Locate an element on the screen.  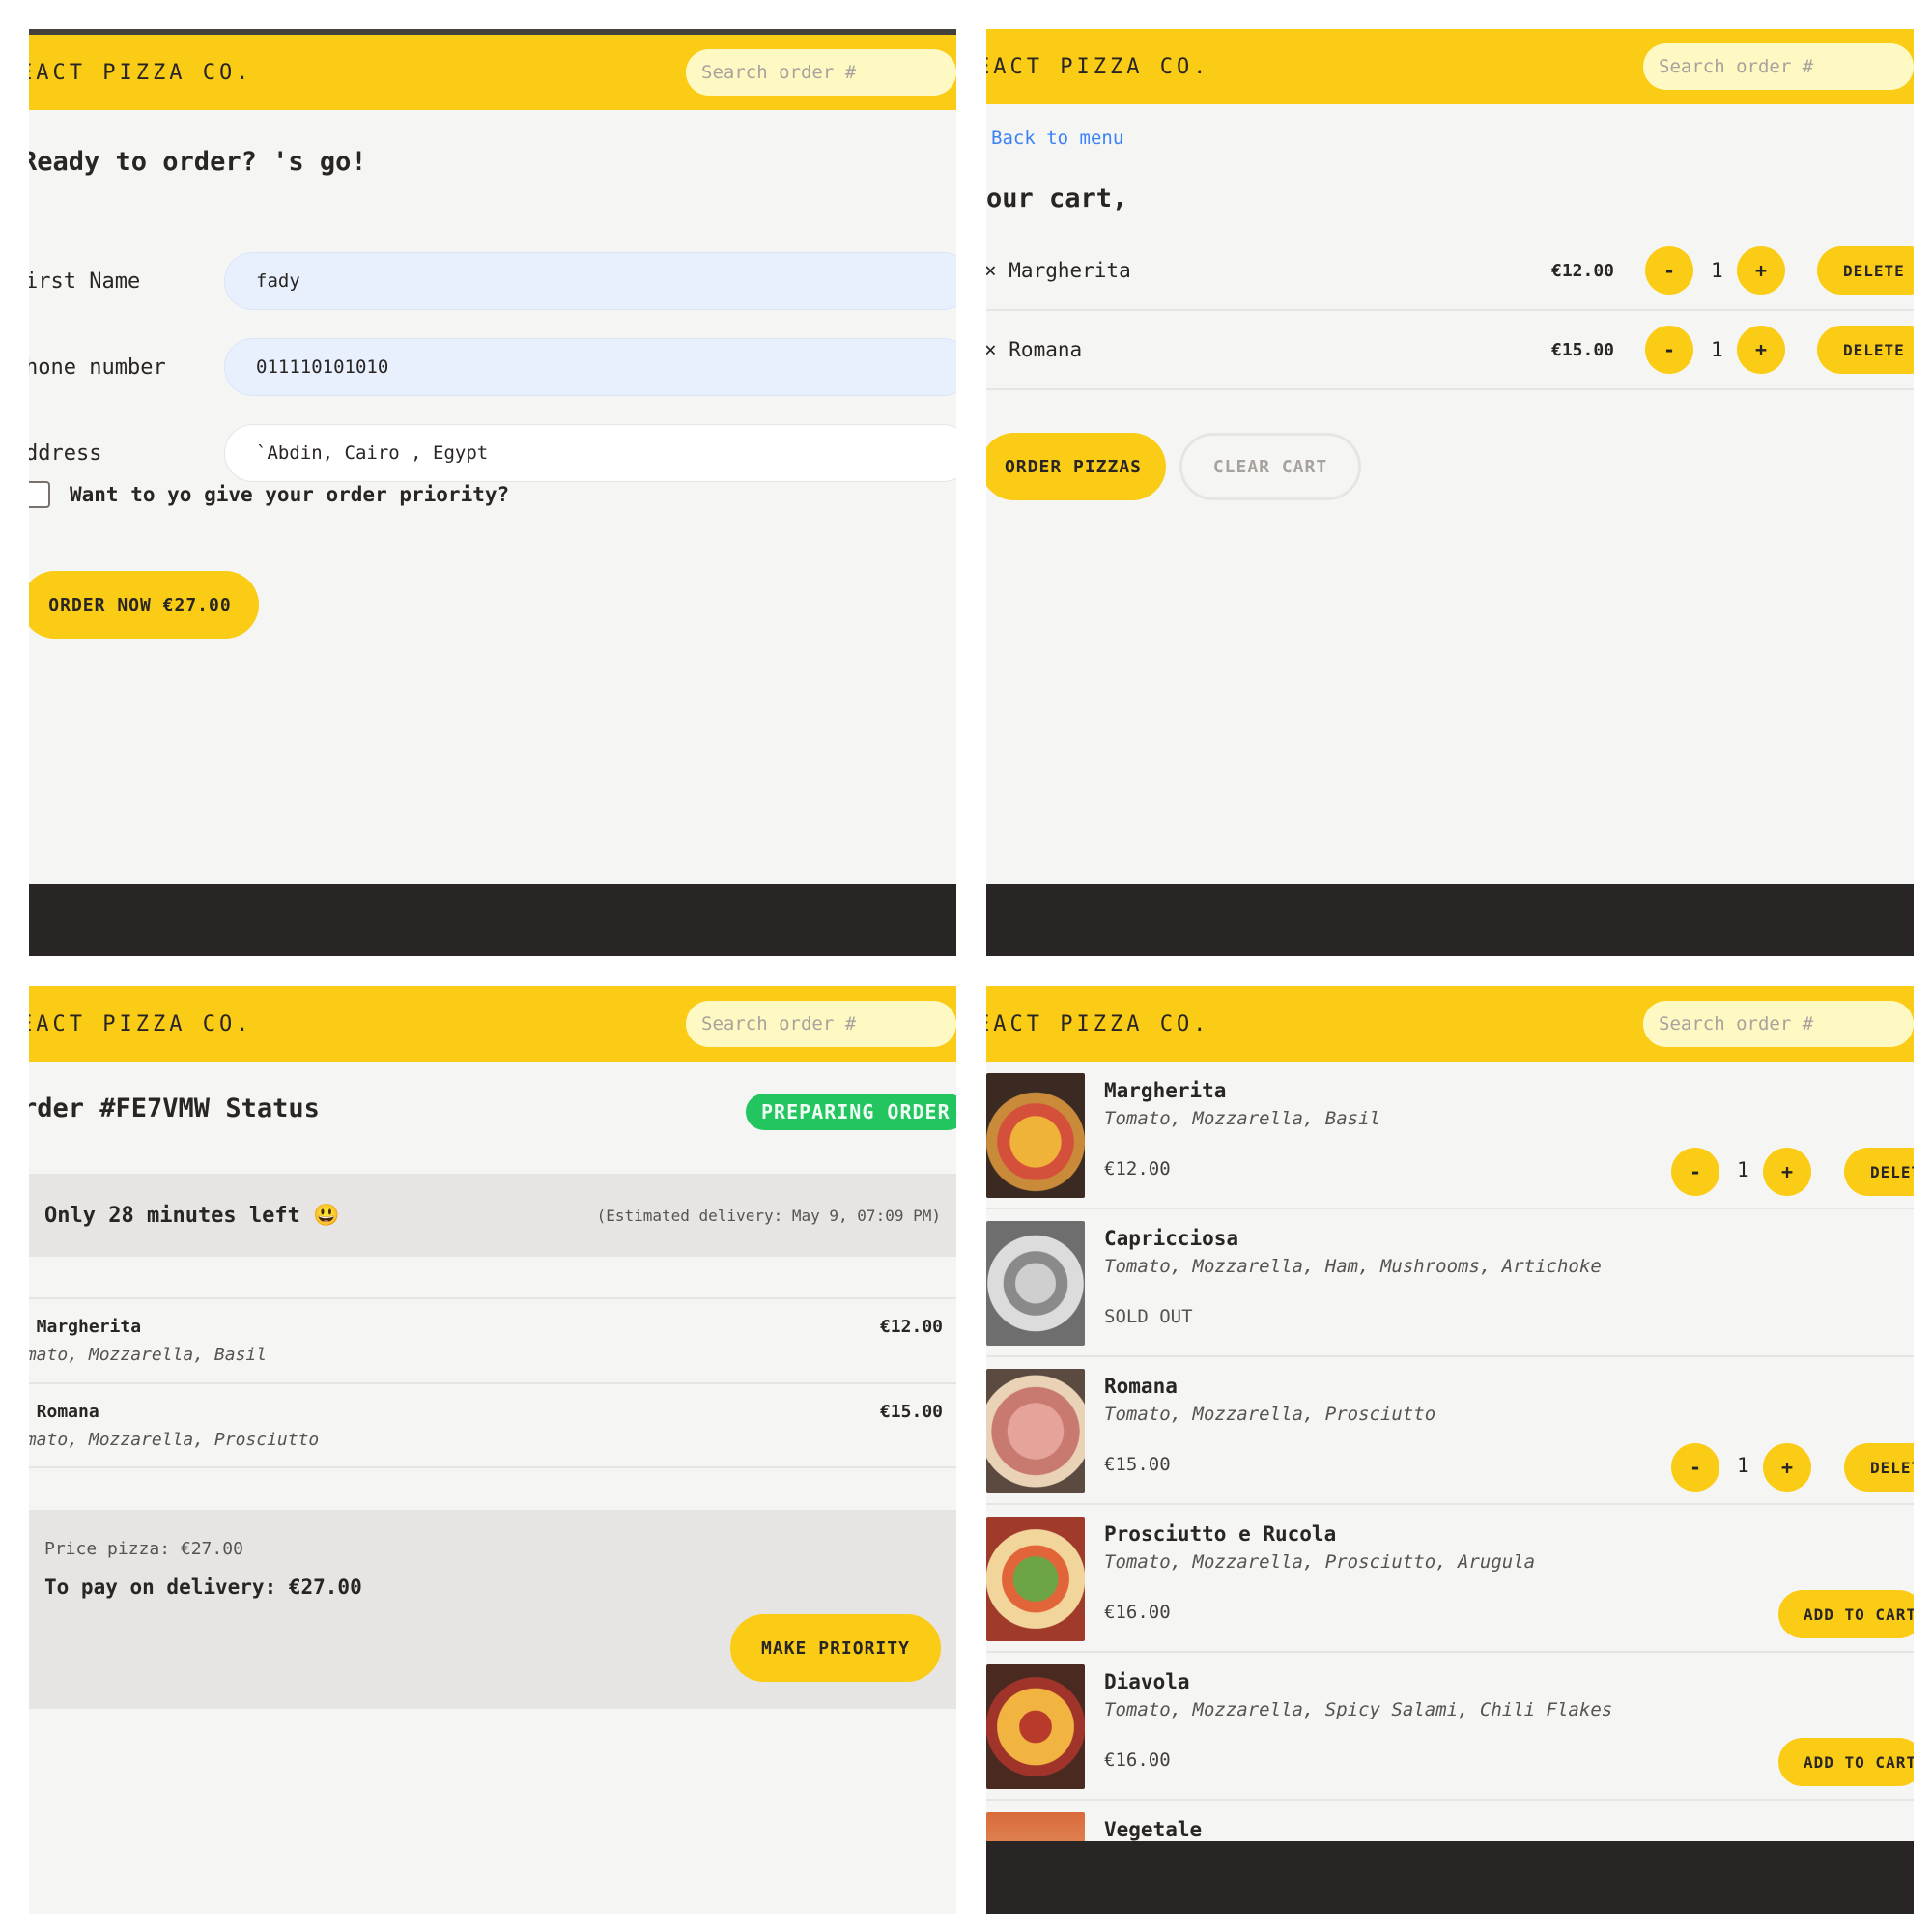
order-item-price: €12.00 is located at coordinates (911, 1327).